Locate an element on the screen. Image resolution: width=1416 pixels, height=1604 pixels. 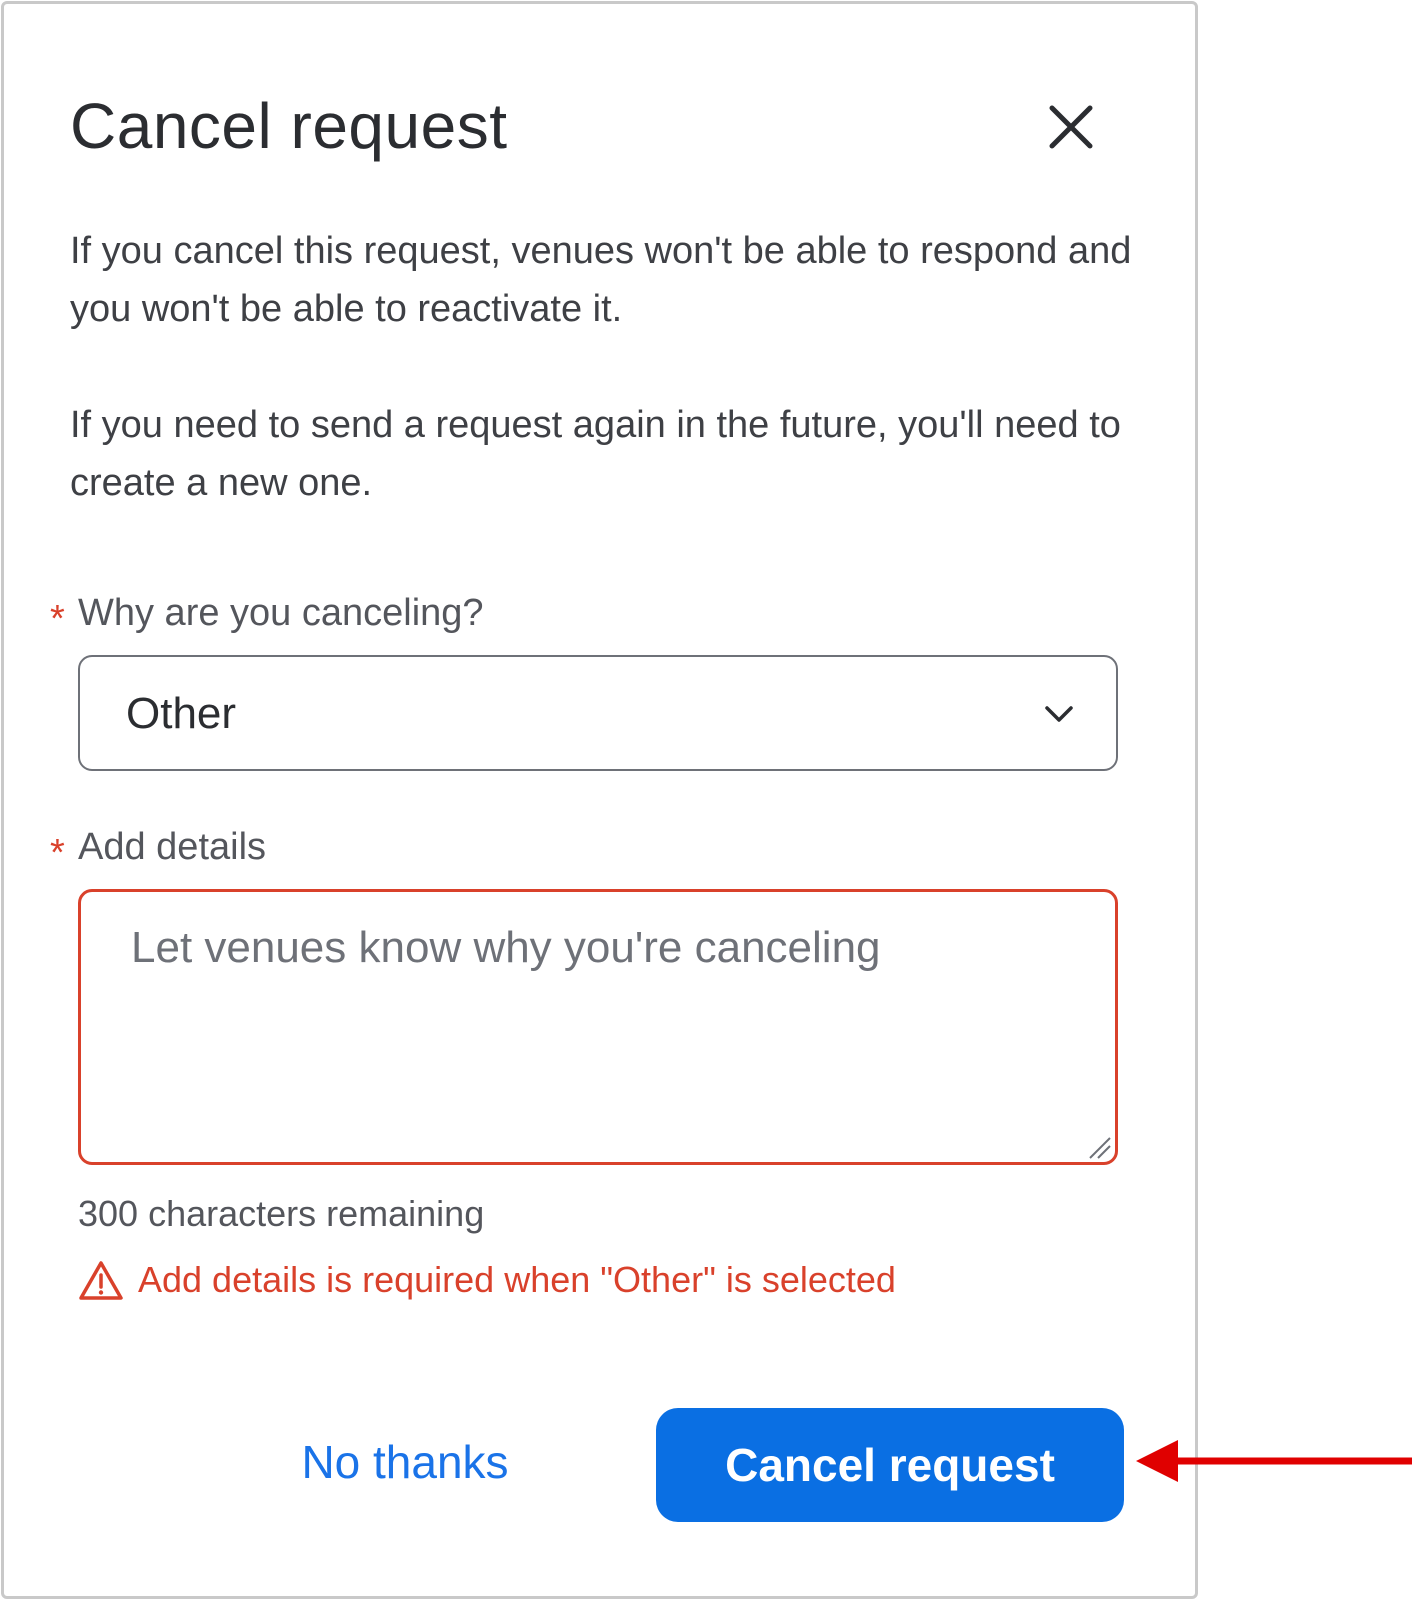
close-icon is located at coordinates (1071, 127).